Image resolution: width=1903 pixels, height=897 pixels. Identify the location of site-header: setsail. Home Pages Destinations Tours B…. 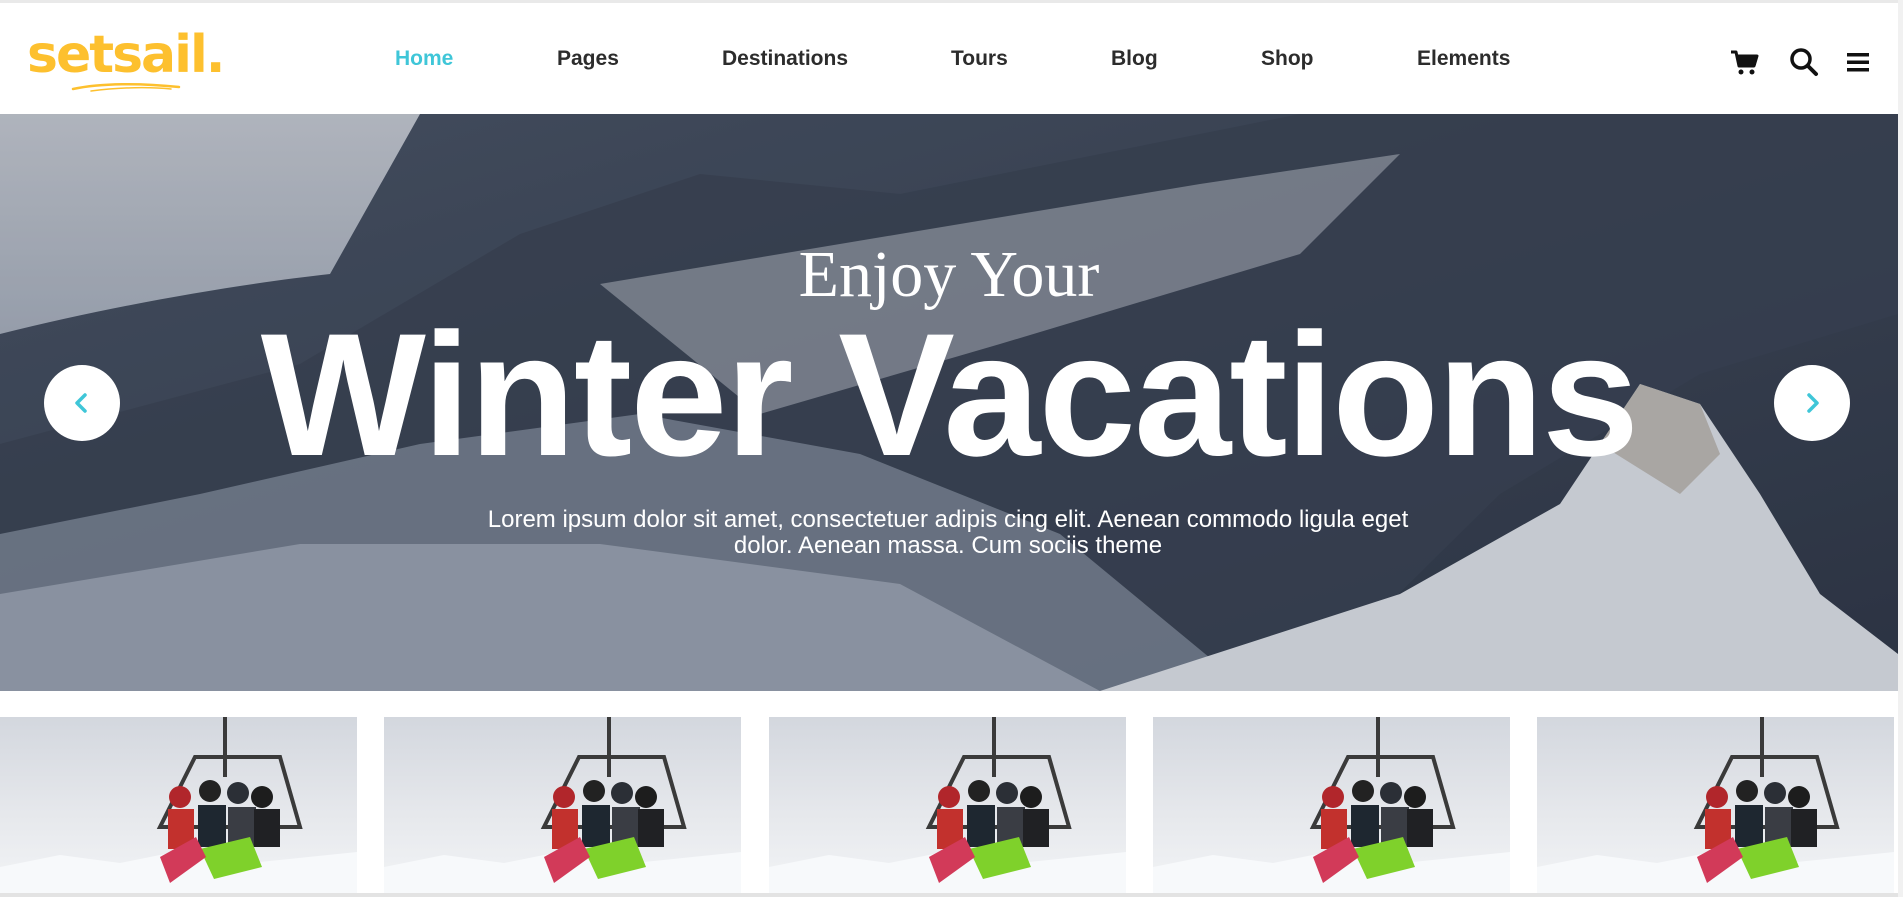
(949, 57).